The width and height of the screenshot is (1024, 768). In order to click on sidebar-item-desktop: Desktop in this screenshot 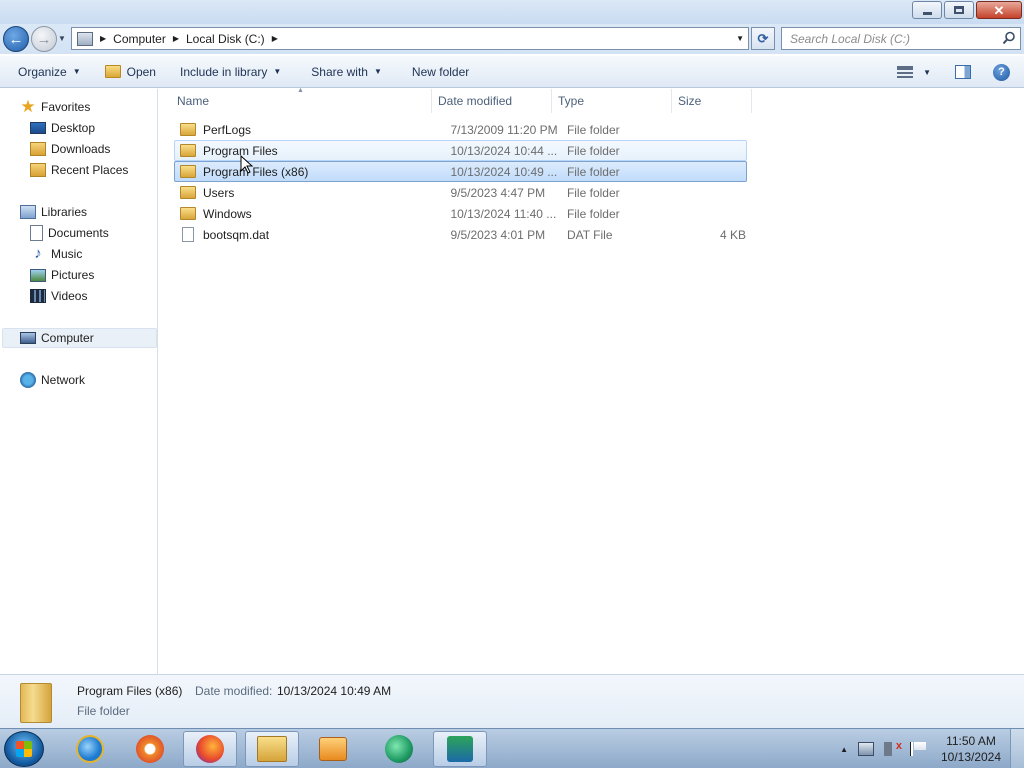, I will do `click(62, 128)`.